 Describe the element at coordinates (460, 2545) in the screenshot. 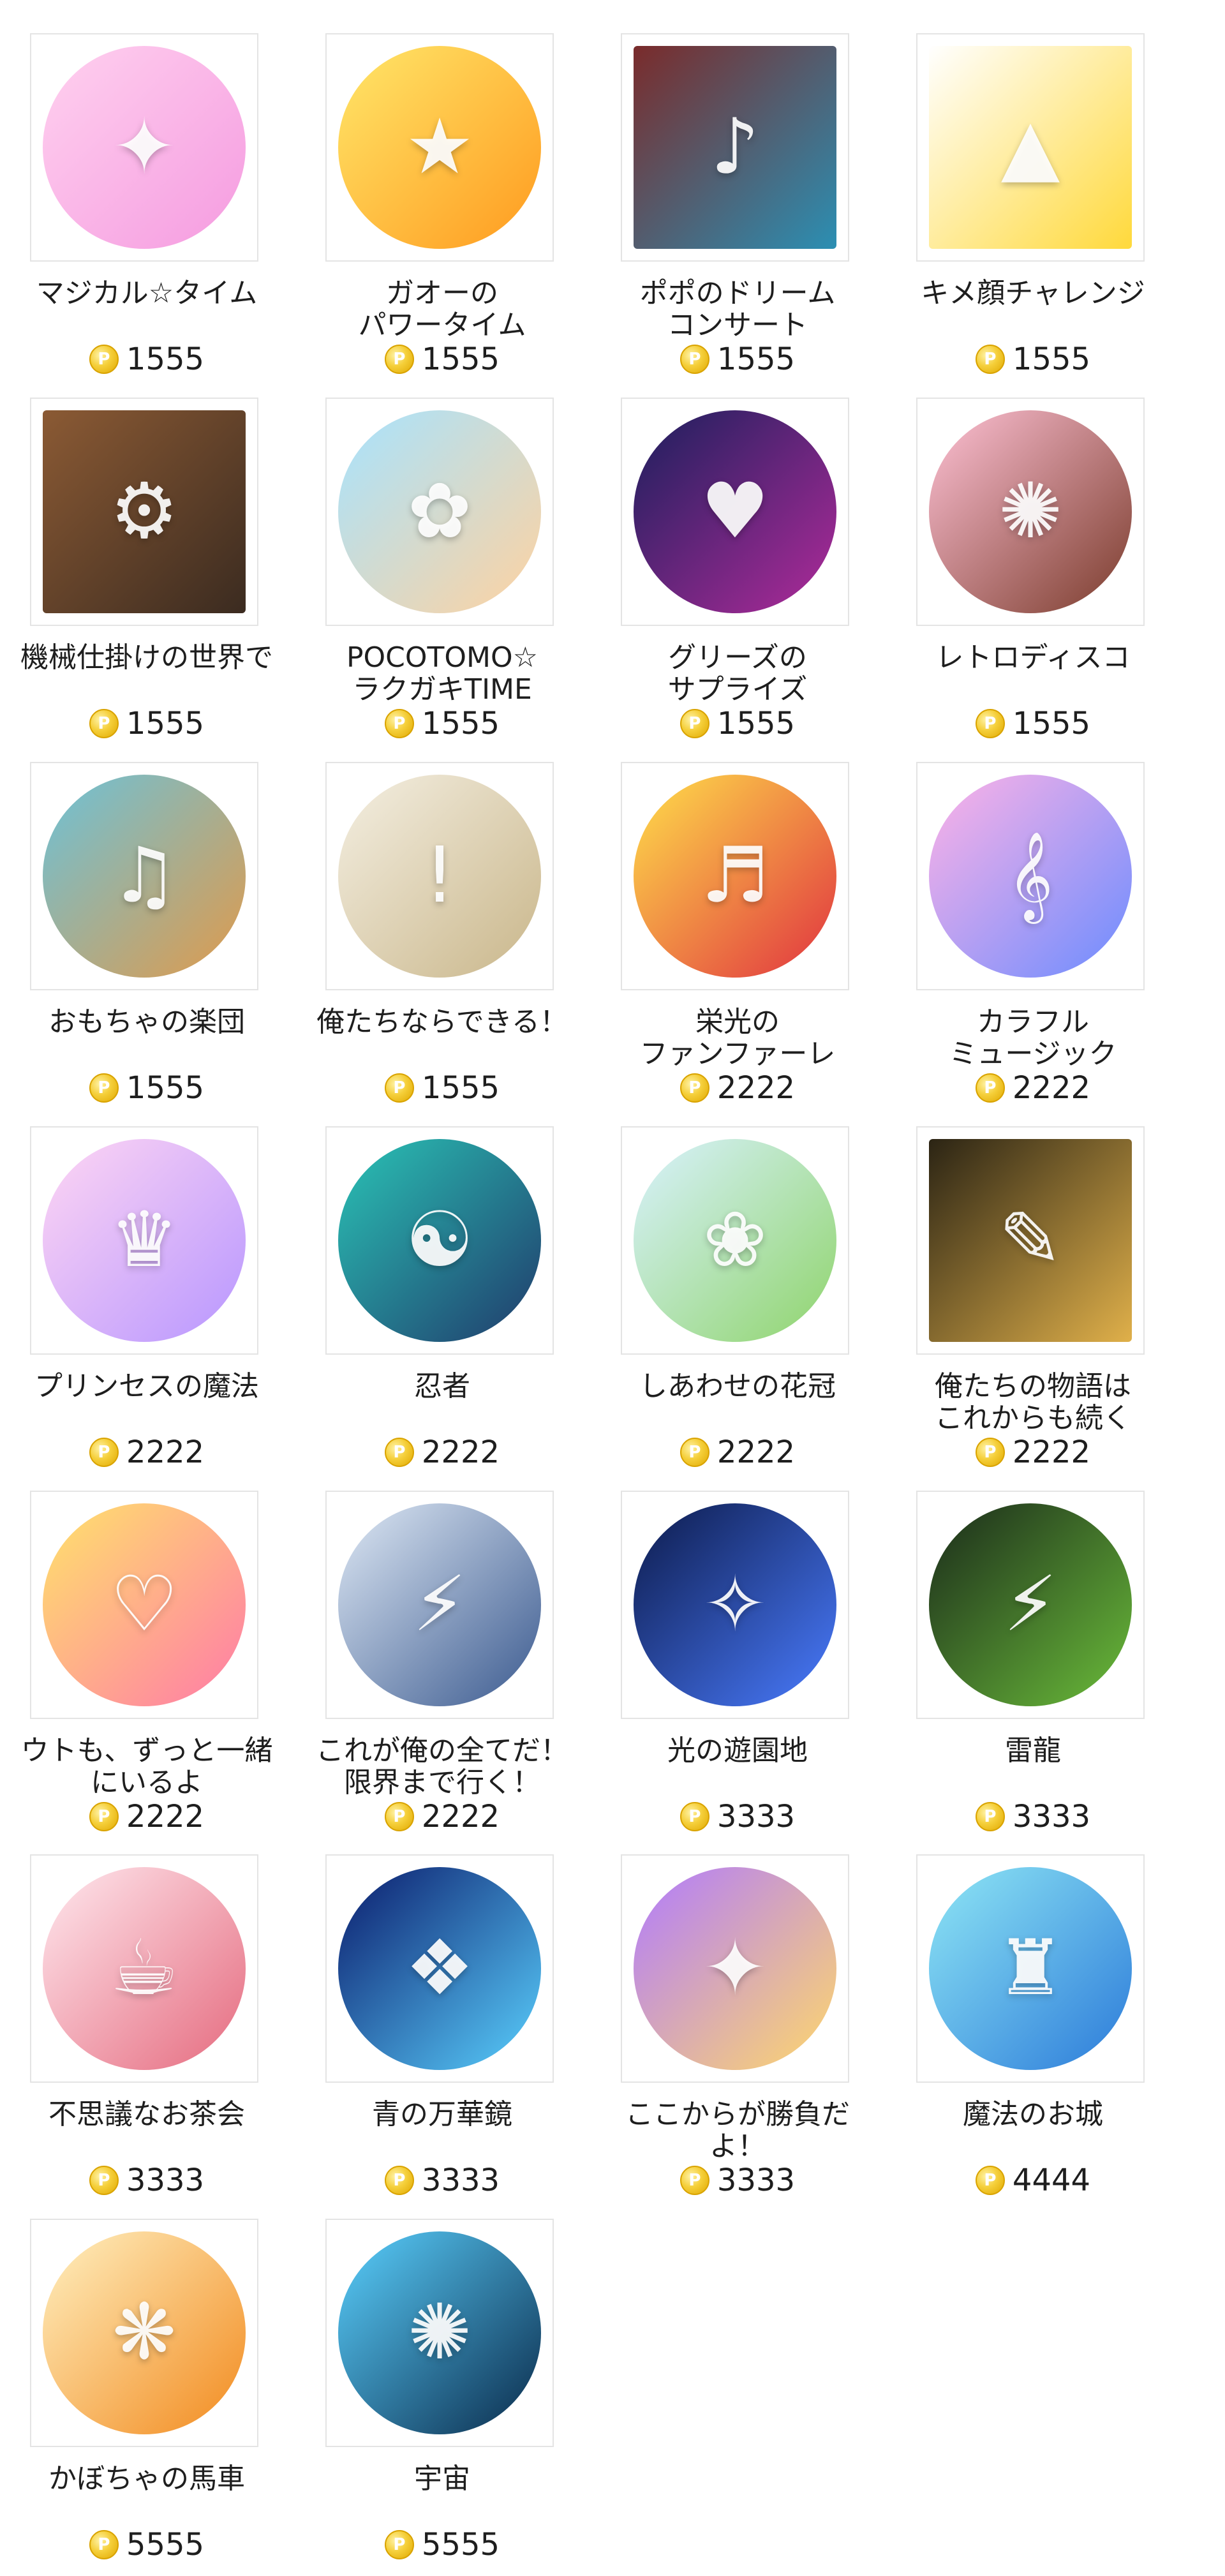

I see `price-value: 5555` at that location.